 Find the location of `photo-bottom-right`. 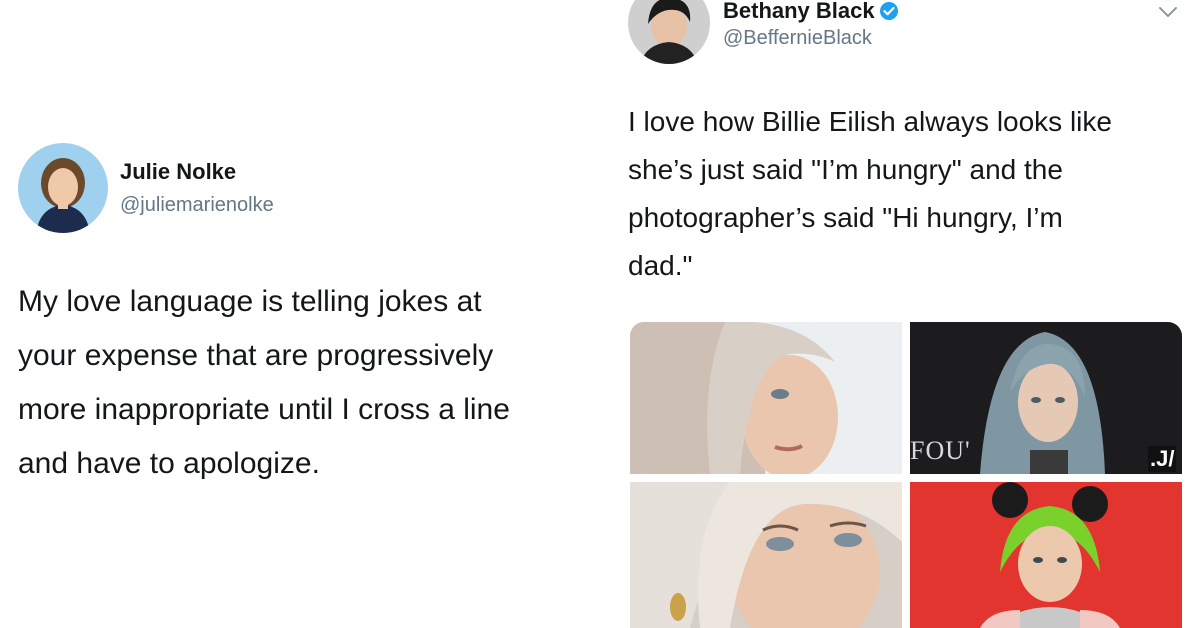

photo-bottom-right is located at coordinates (1046, 555).